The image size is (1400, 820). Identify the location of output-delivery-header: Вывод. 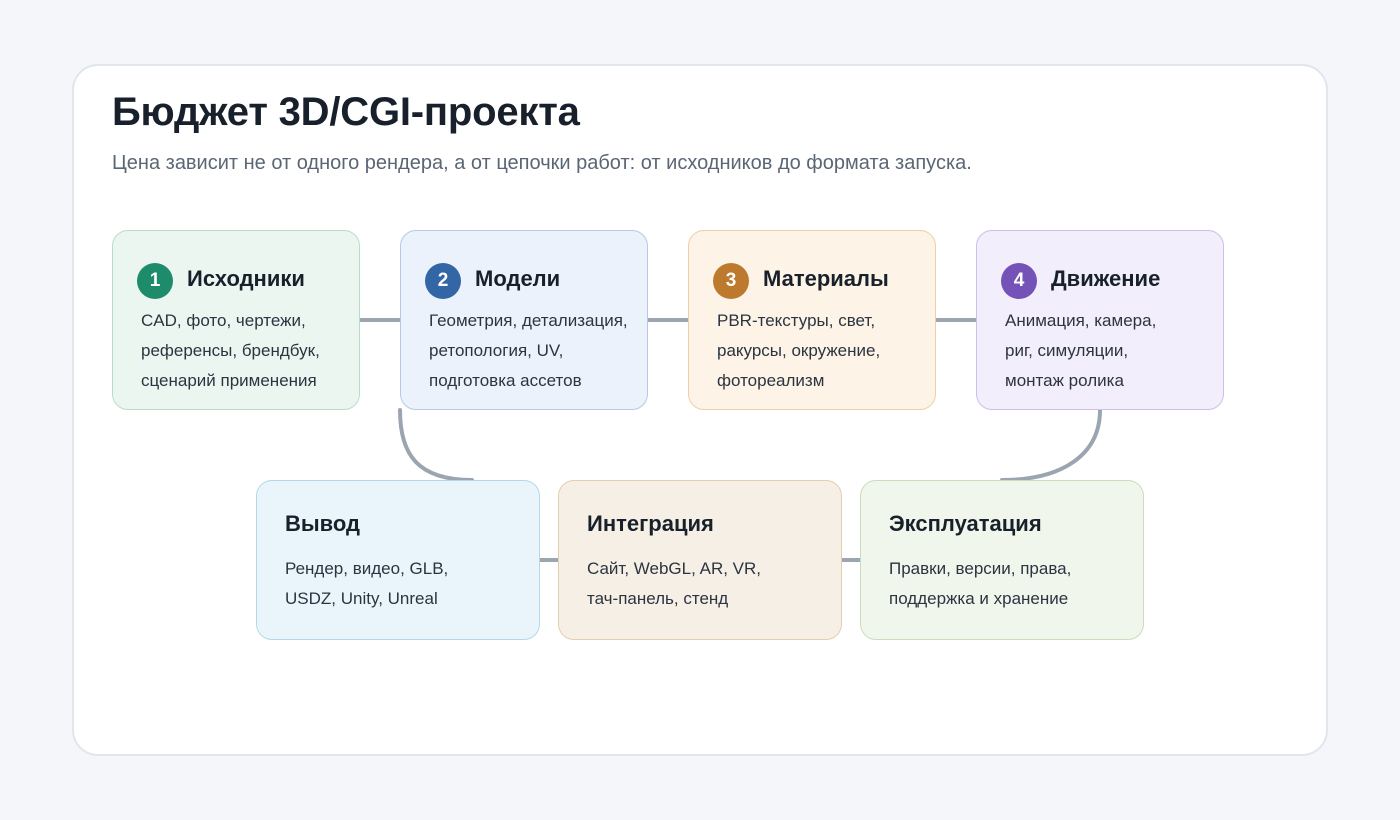
(322, 524).